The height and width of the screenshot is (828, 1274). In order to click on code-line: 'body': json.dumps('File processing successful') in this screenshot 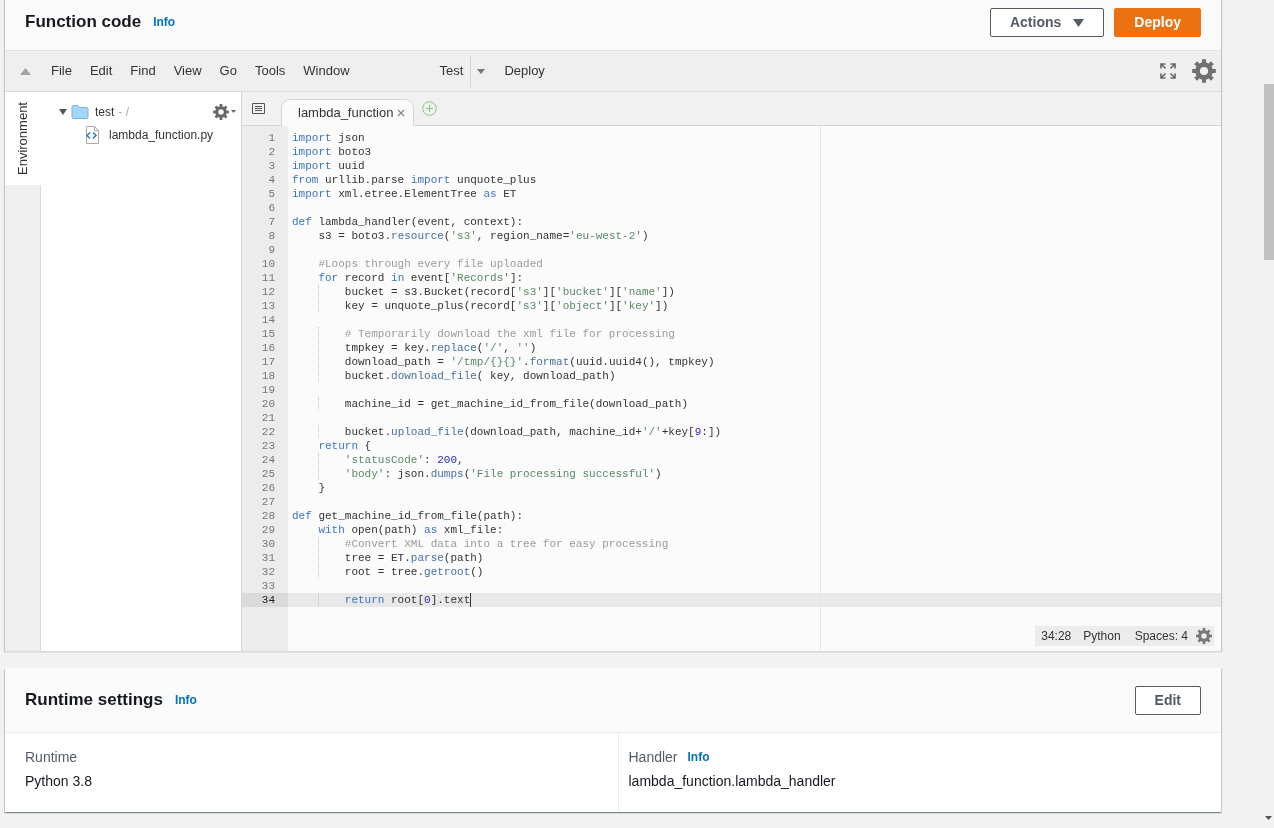, I will do `click(503, 474)`.